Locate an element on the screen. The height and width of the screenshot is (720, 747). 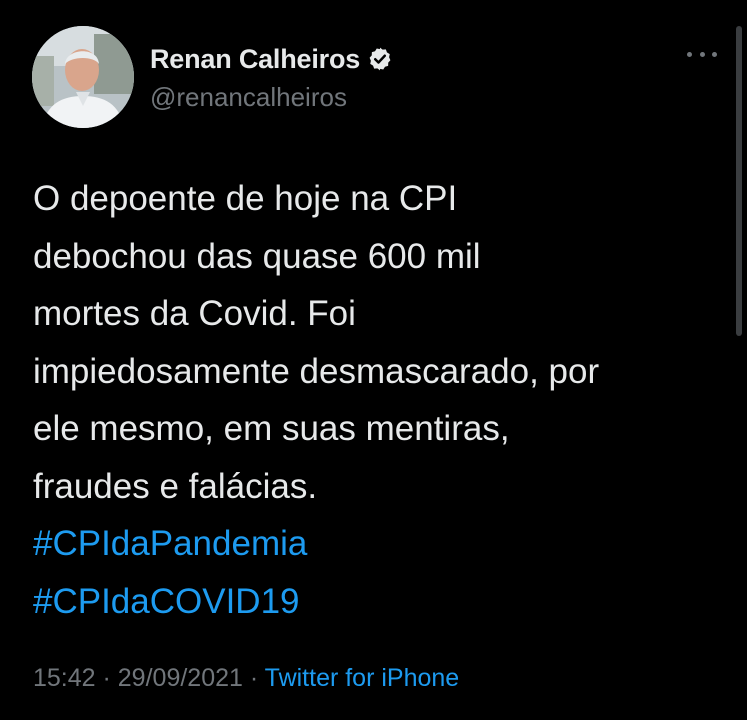
verified-badge-icon is located at coordinates (380, 59).